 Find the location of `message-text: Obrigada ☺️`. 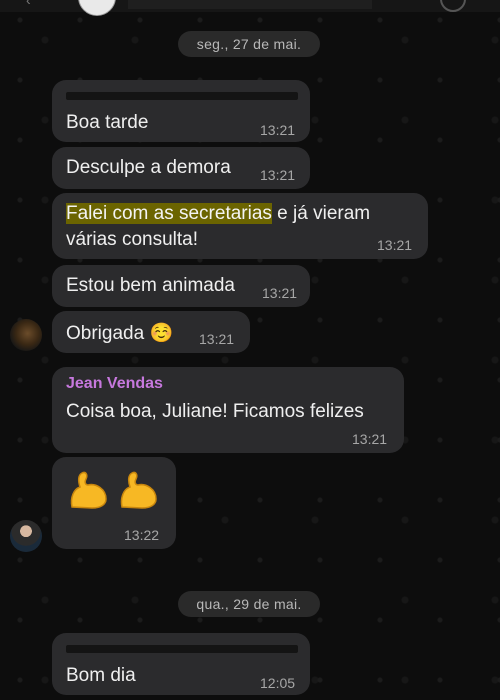

message-text: Obrigada ☺️ is located at coordinates (119, 333).